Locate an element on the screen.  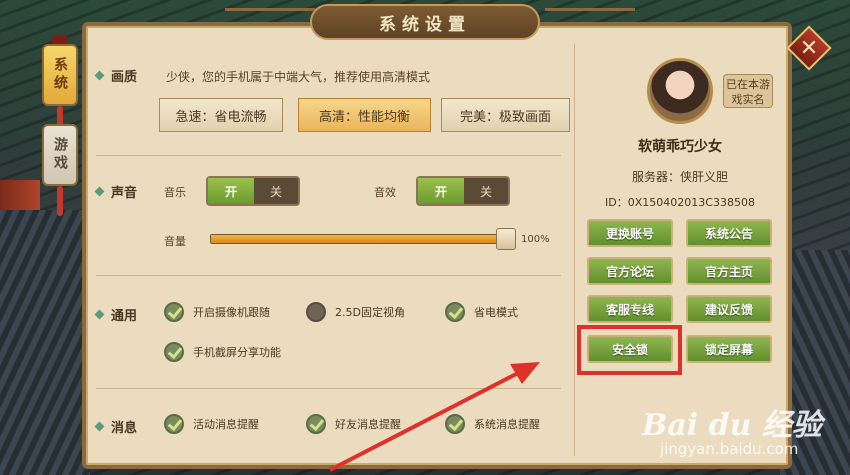
option-label: 手机截屏分享功能 is located at coordinates (237, 352).